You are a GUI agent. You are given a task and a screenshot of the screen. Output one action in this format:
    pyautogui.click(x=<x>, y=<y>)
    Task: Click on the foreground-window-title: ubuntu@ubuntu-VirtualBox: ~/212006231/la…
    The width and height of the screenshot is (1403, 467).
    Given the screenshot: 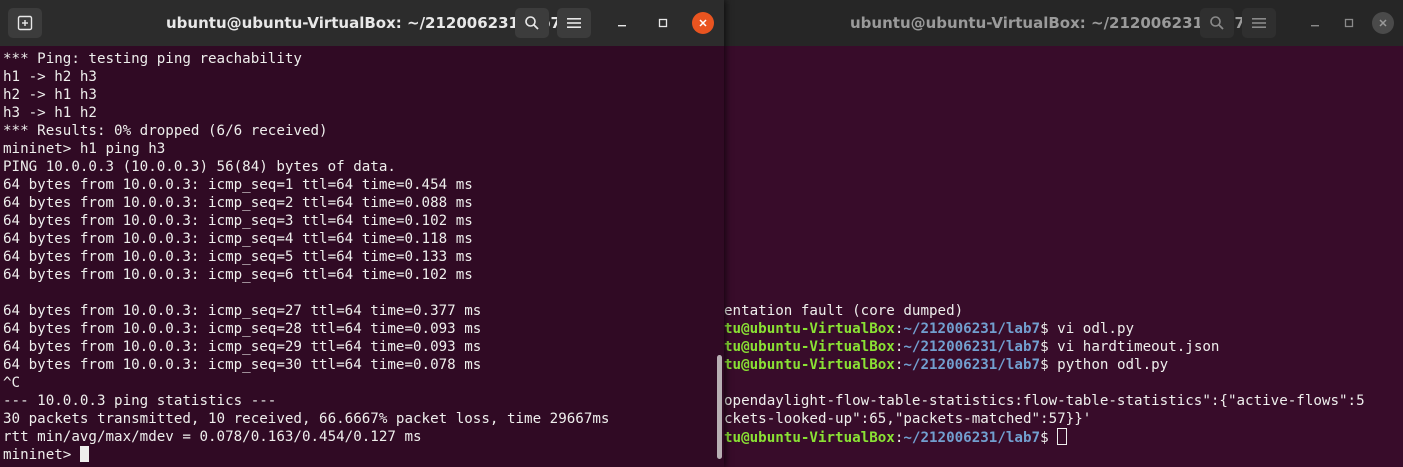 What is the action you would take?
    pyautogui.click(x=363, y=23)
    